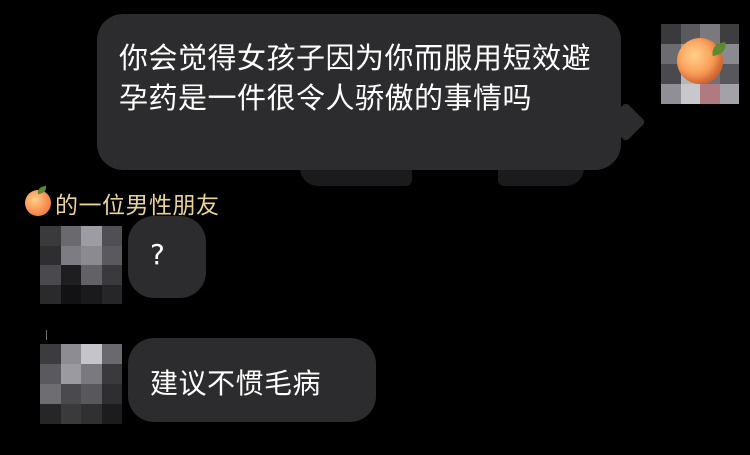 Image resolution: width=750 pixels, height=455 pixels. What do you see at coordinates (355, 78) in the screenshot?
I see `outgoing-message-text: 你会觉得女孩子因为你而服用短效避孕药是一件很令人骄傲的事情吗` at bounding box center [355, 78].